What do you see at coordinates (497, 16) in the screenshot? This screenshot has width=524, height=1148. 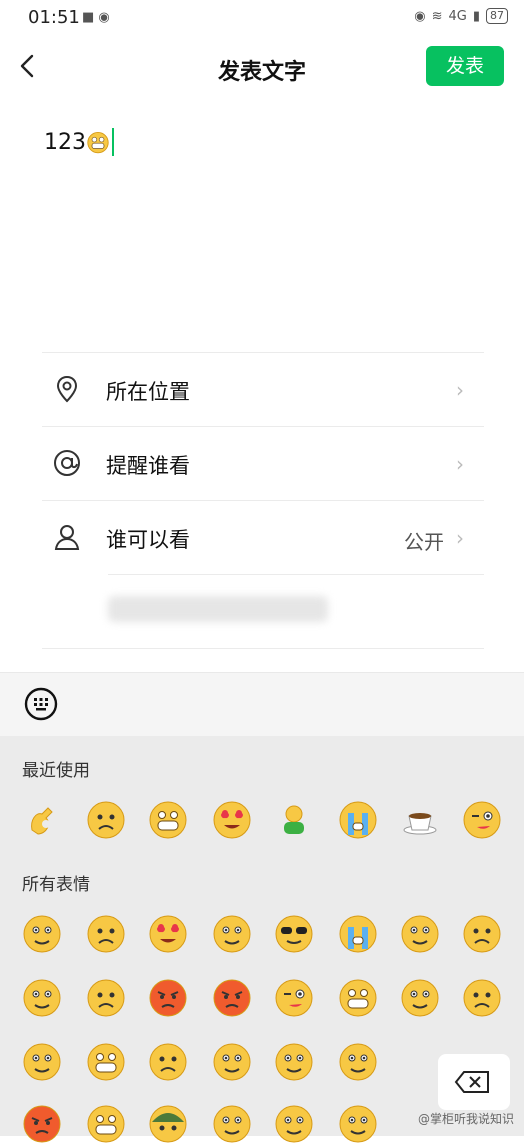 I see `battery-indicator: 87` at bounding box center [497, 16].